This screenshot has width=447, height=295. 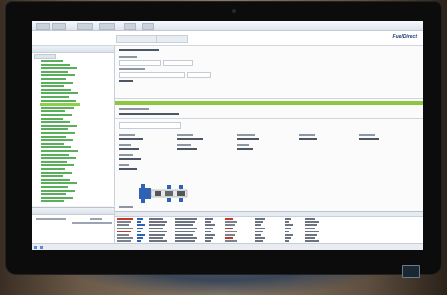 What do you see at coordinates (60, 105) in the screenshot?
I see `tree-item-selected` at bounding box center [60, 105].